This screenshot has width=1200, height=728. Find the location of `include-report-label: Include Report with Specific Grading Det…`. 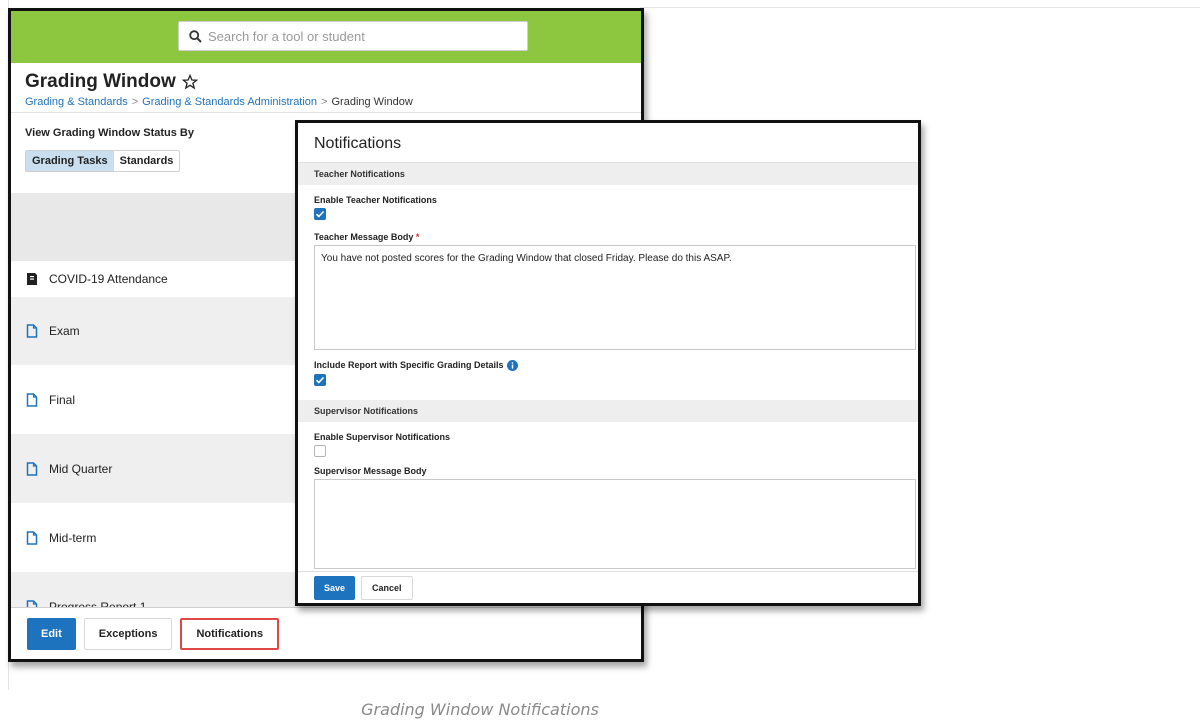

include-report-label: Include Report with Specific Grading Det… is located at coordinates (616, 366).